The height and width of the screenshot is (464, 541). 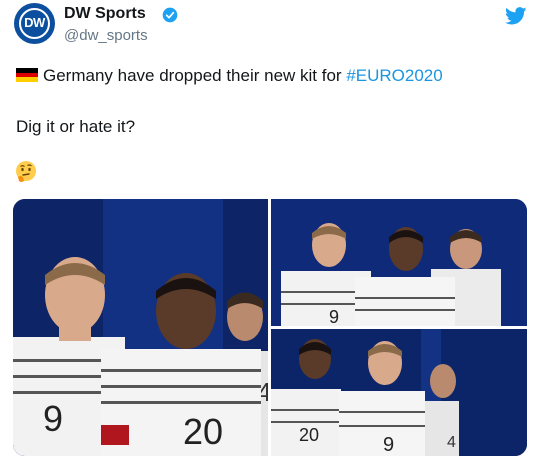 What do you see at coordinates (76, 126) in the screenshot?
I see `tweet-text-line-2: Dig it or hate it?` at bounding box center [76, 126].